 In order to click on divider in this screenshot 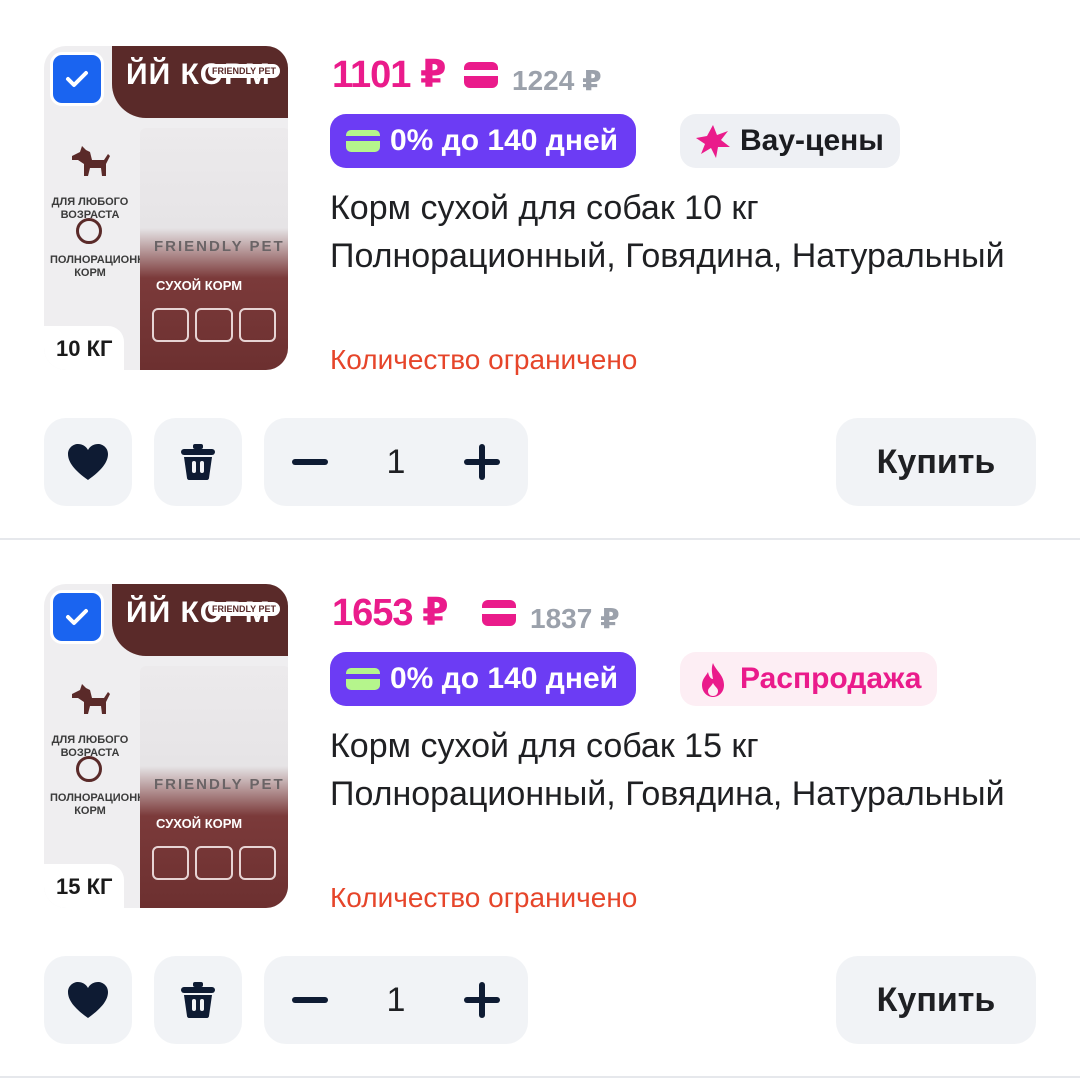, I will do `click(540, 1077)`.